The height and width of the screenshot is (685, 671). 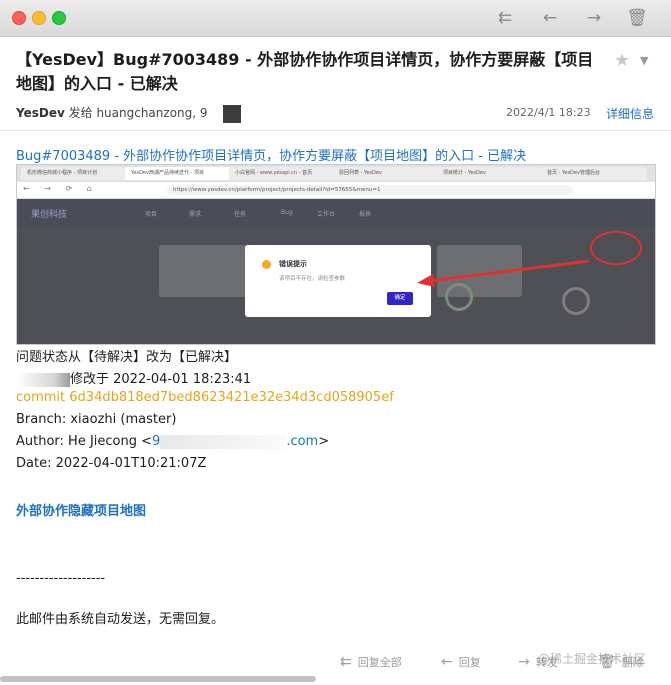 What do you see at coordinates (644, 60) in the screenshot?
I see `chevron-down-icon: ▼` at bounding box center [644, 60].